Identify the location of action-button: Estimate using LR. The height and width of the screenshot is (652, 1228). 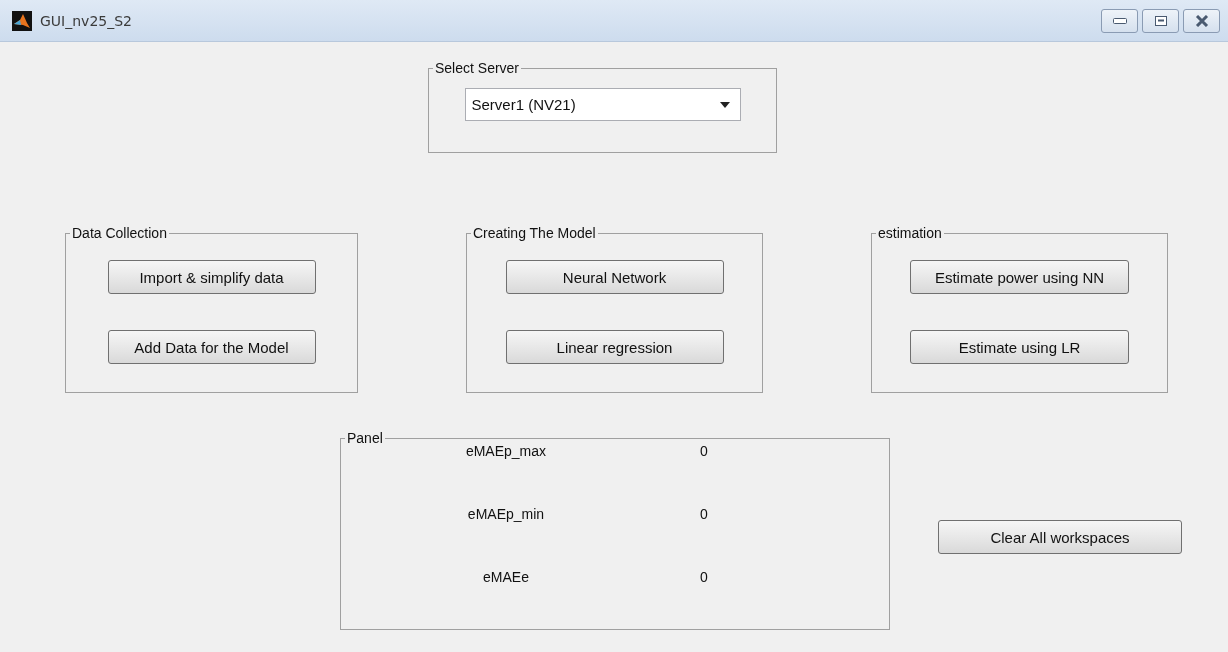
(1019, 347).